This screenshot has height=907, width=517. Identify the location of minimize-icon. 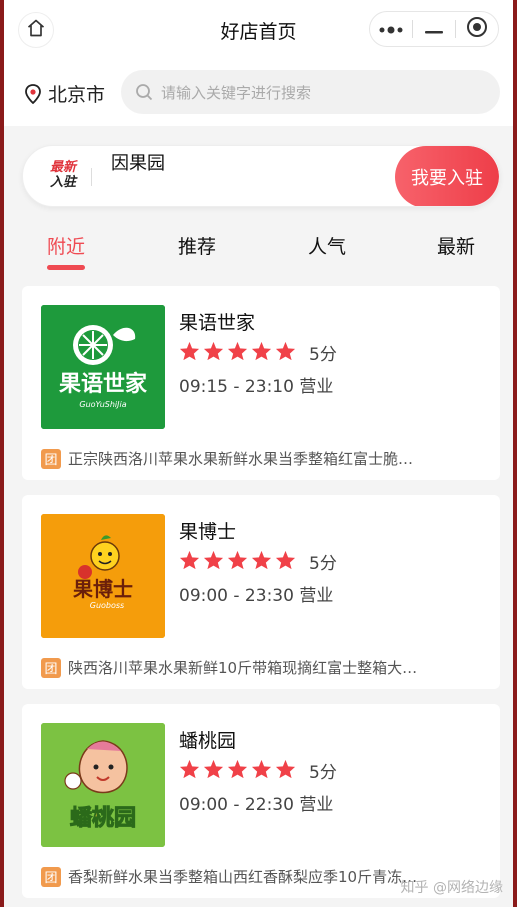
(434, 29).